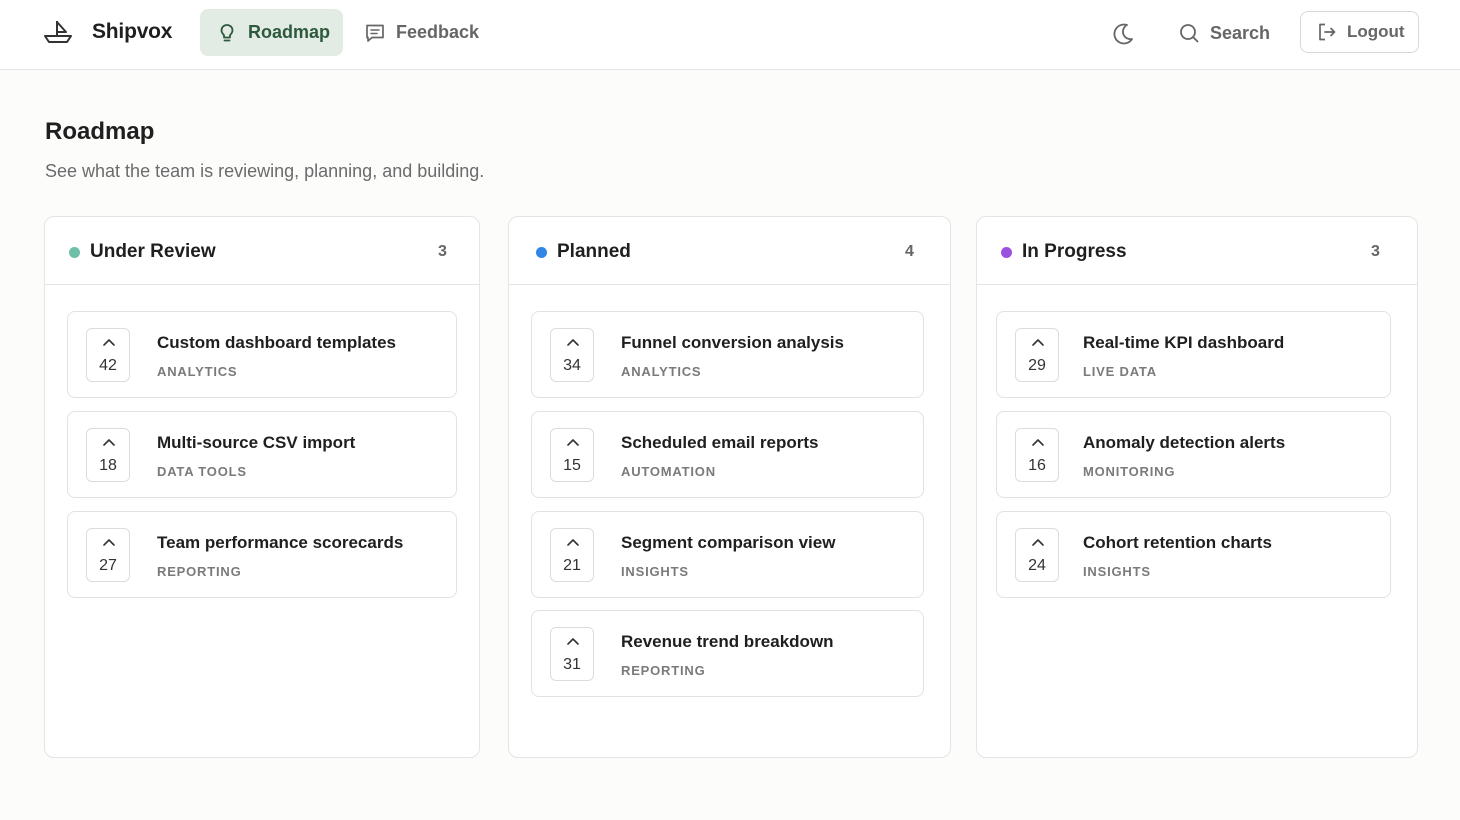 This screenshot has height=820, width=1460. What do you see at coordinates (572, 565) in the screenshot?
I see `vote-count: 21` at bounding box center [572, 565].